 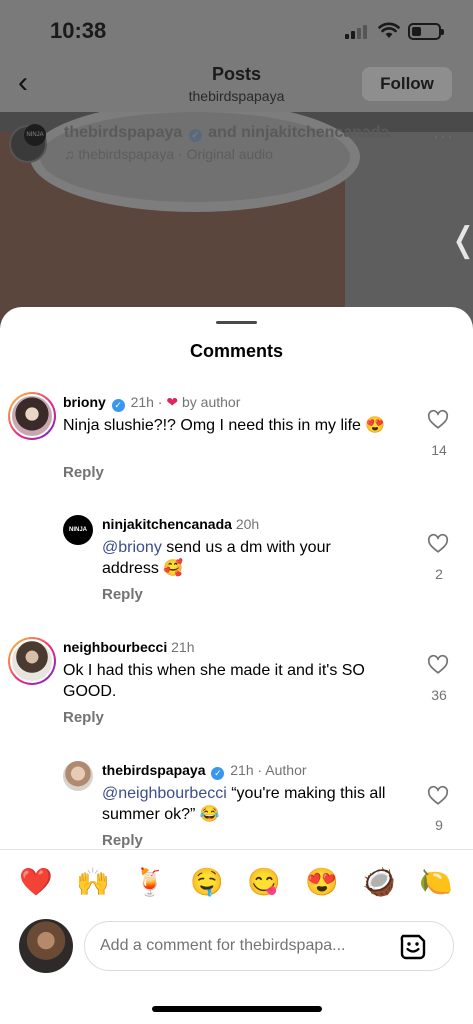 What do you see at coordinates (439, 450) in the screenshot?
I see `like-count: 14` at bounding box center [439, 450].